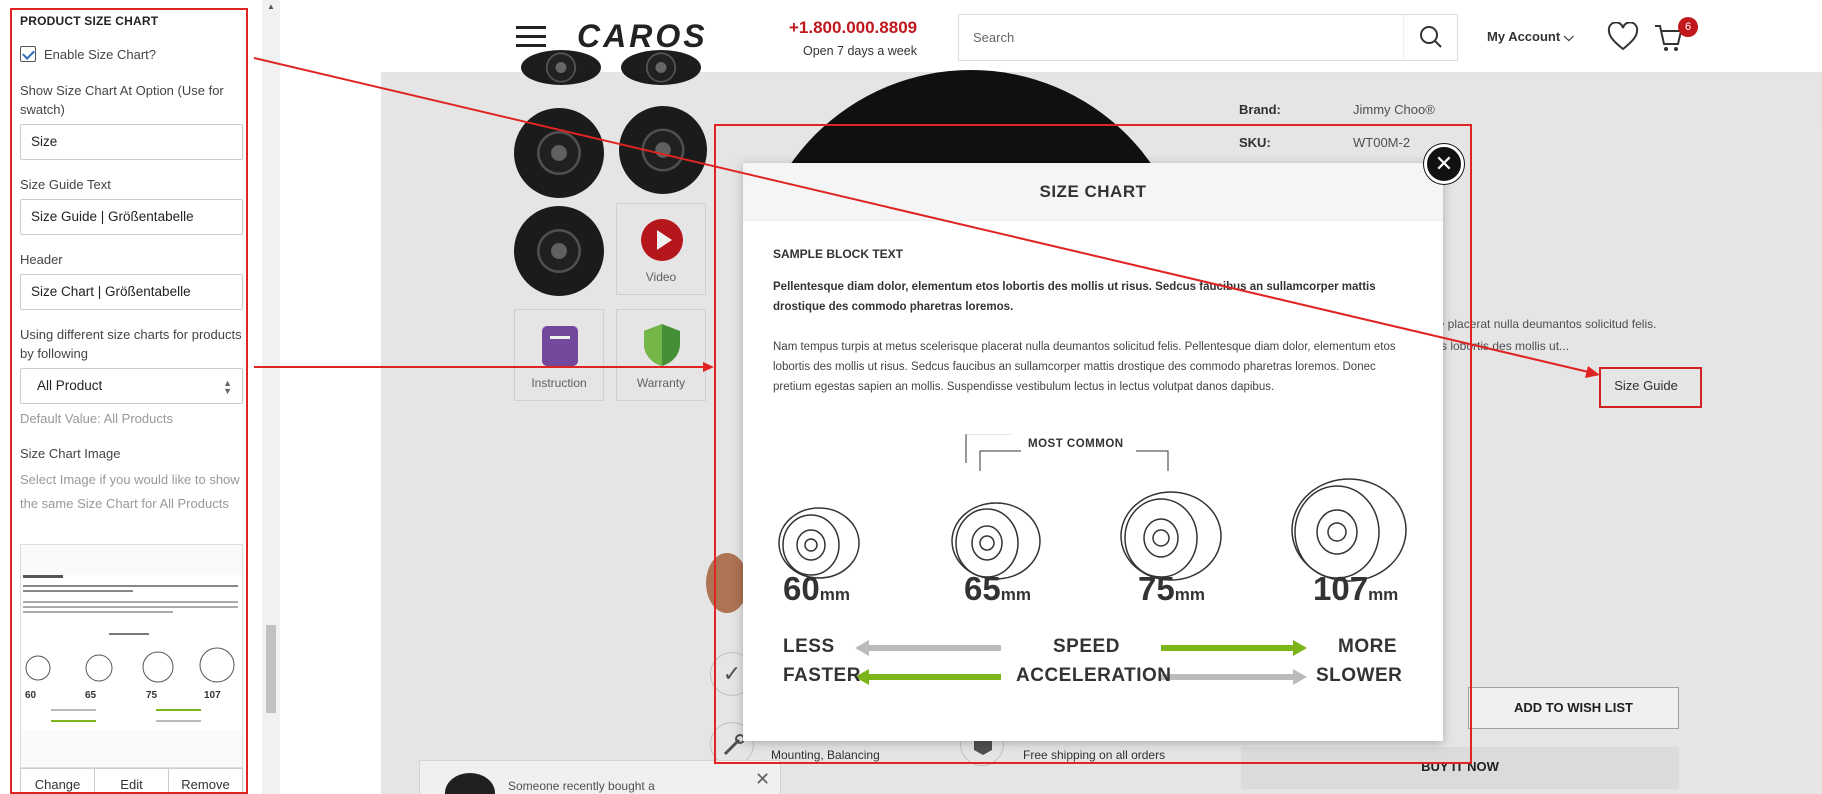  I want to click on chevron-down-icon: ⌵, so click(1568, 36).